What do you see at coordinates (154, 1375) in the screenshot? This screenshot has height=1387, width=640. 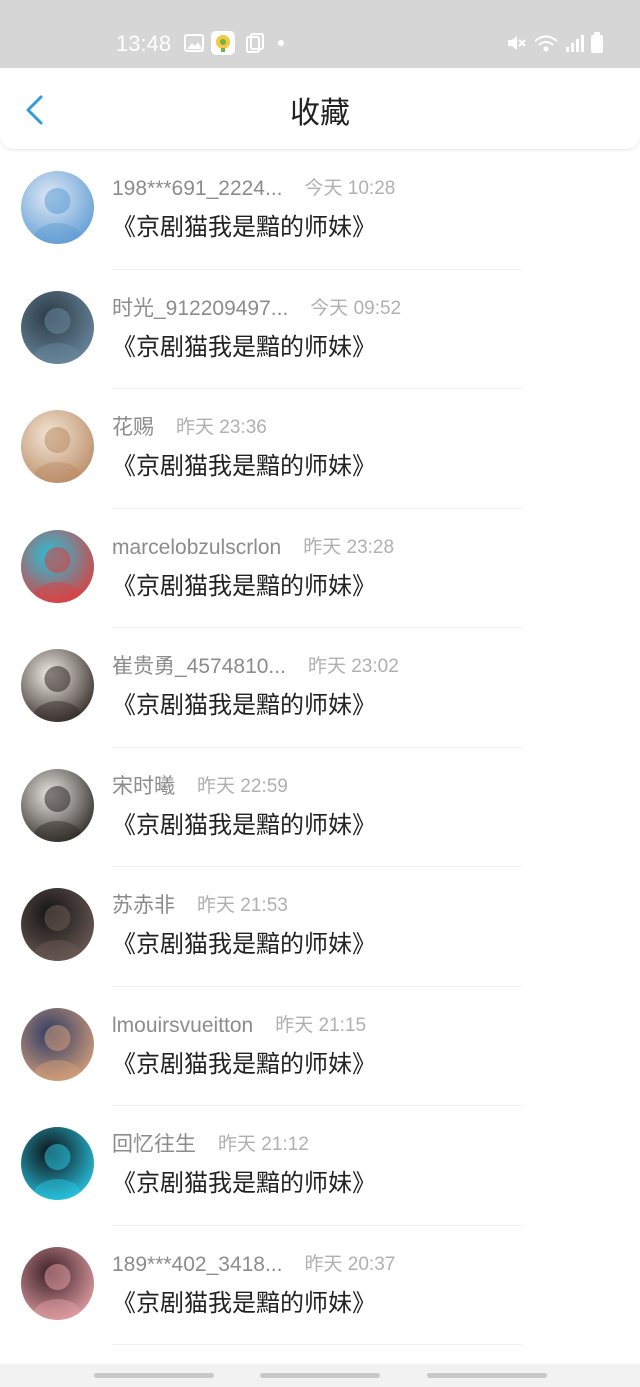 I see `nav-recent-button` at bounding box center [154, 1375].